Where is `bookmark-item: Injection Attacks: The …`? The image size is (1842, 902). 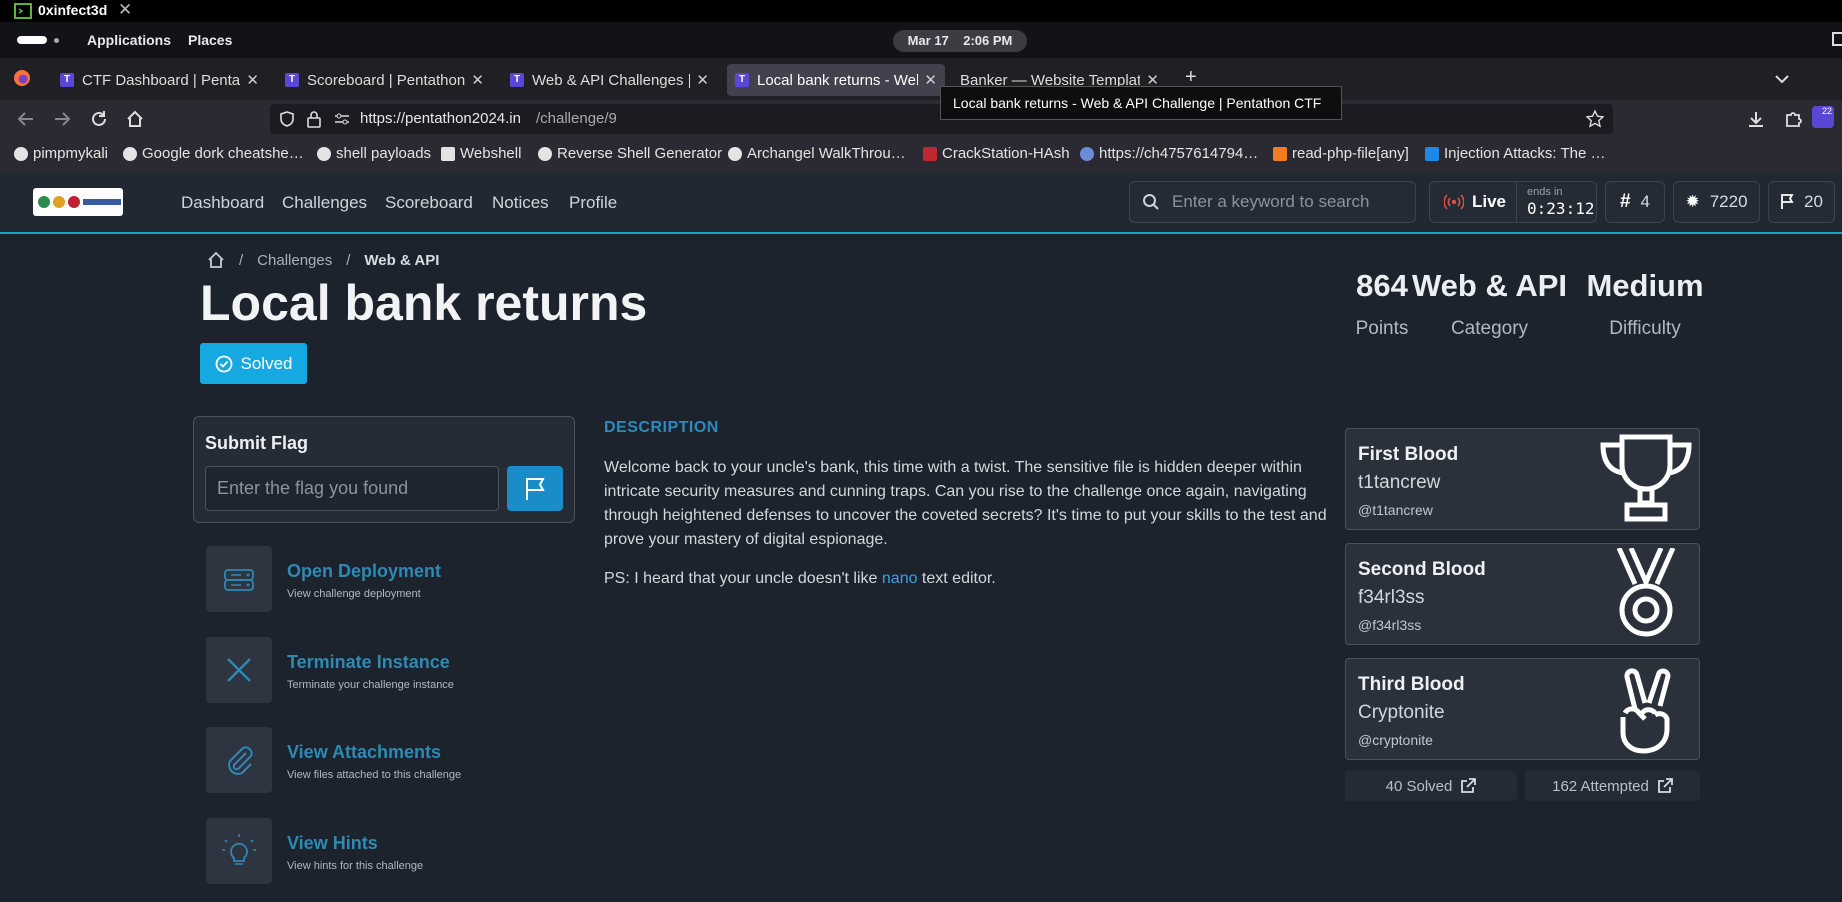 bookmark-item: Injection Attacks: The … is located at coordinates (1515, 153).